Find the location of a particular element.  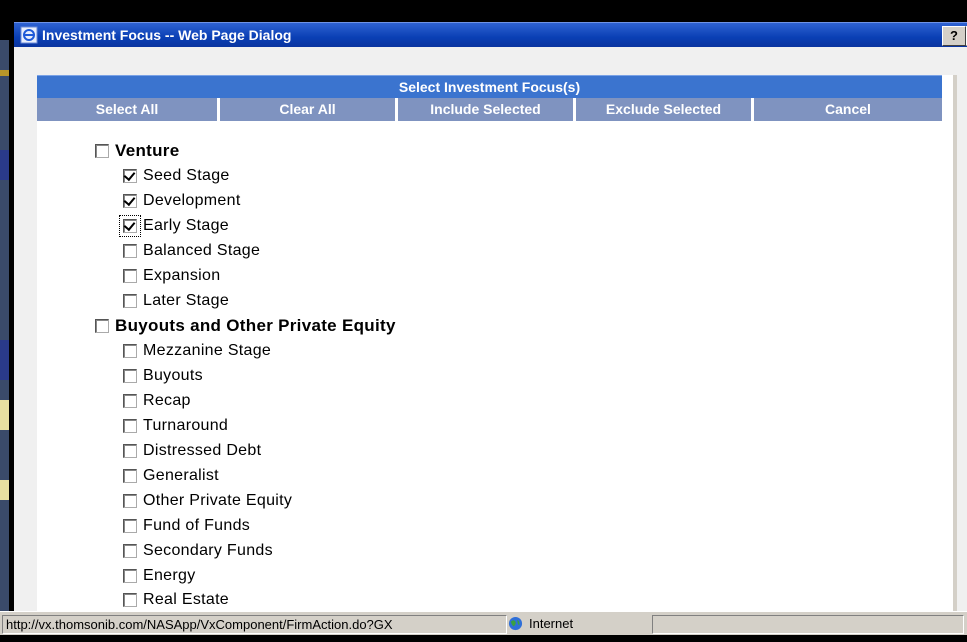

group-row-buyouts: Buyouts and Other Private Equity is located at coordinates (245, 326).